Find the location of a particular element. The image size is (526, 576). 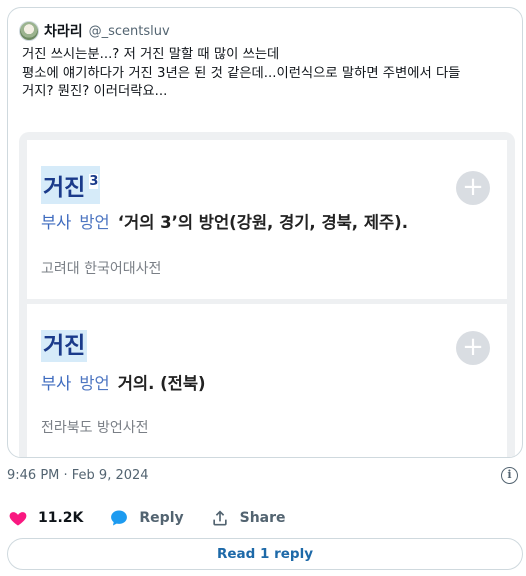

avatar is located at coordinates (29, 31).